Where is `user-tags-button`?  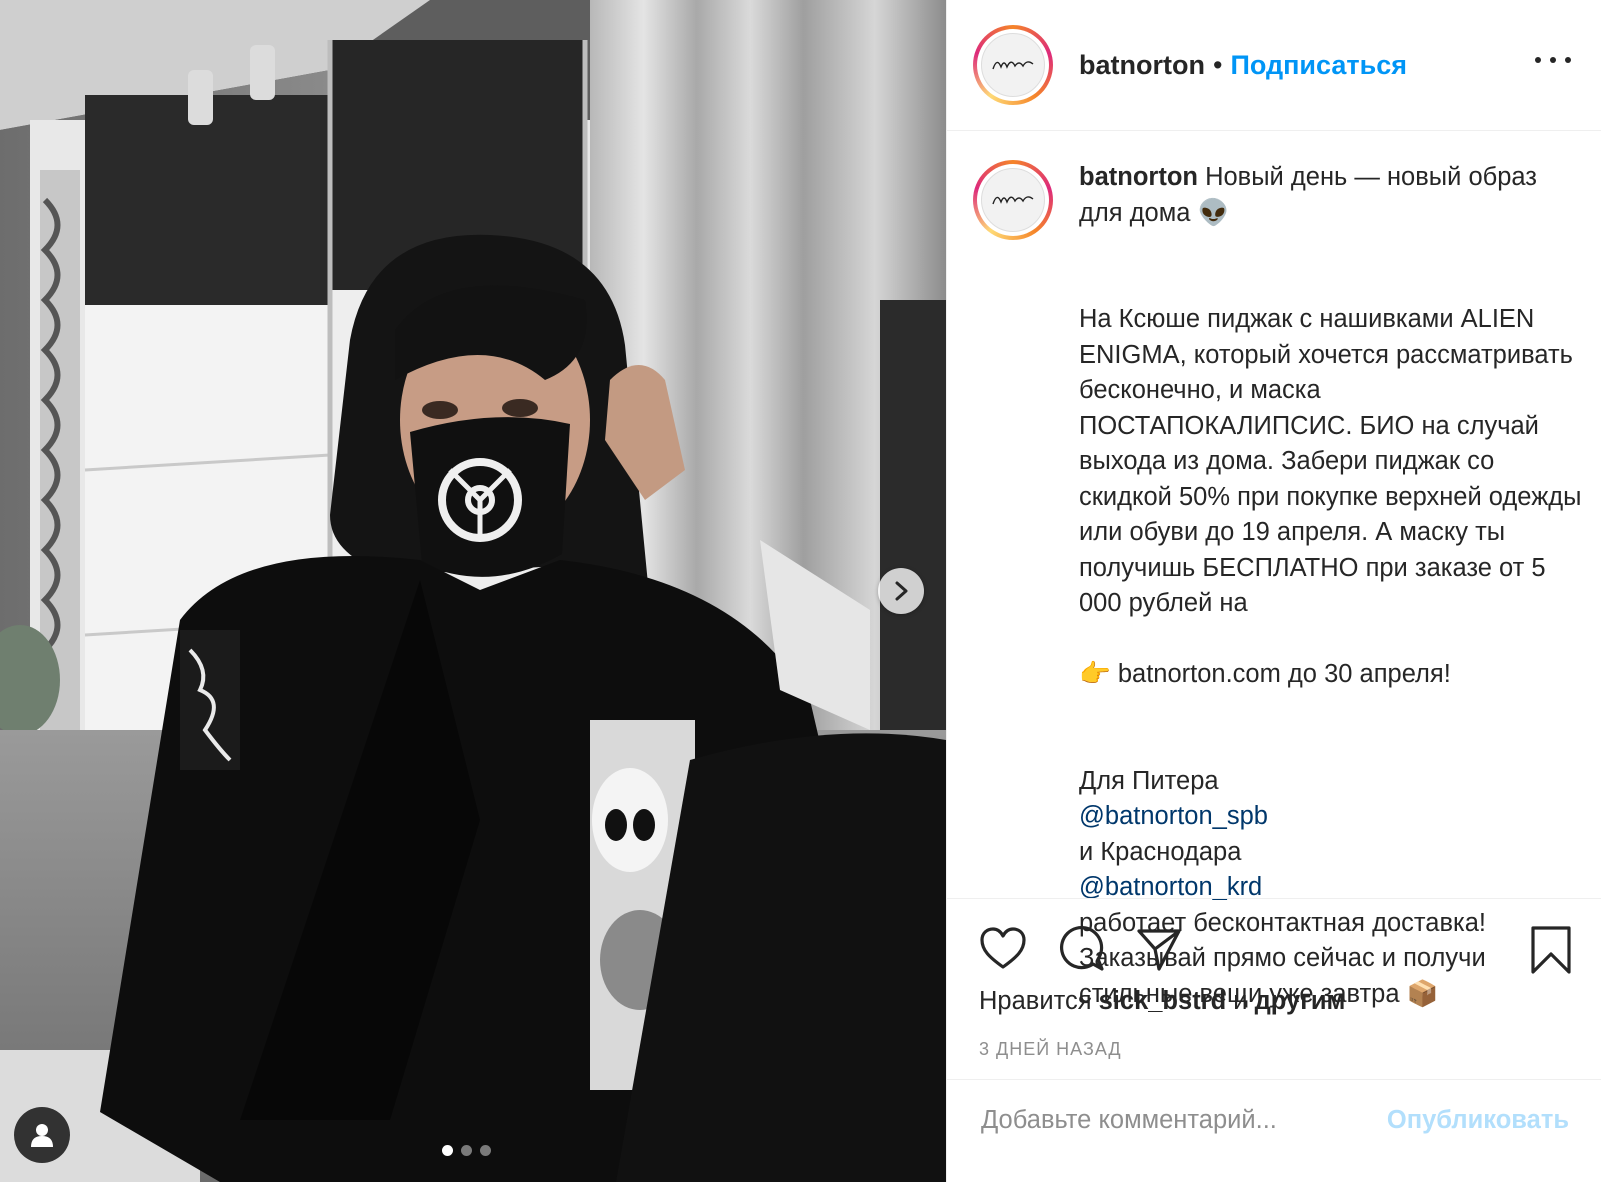
user-tags-button is located at coordinates (42, 1135).